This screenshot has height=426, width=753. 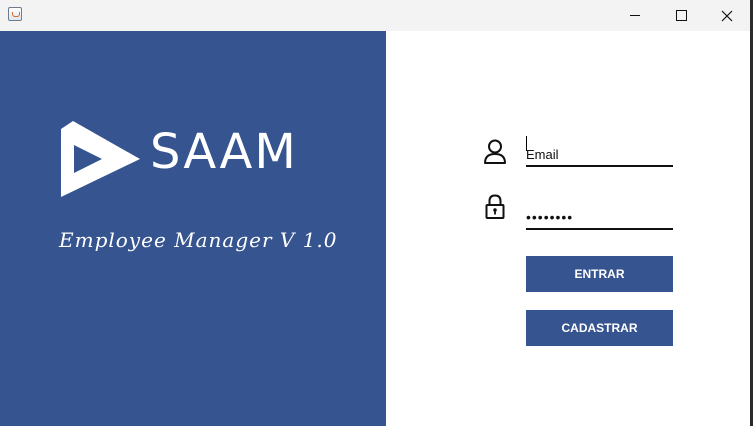 I want to click on minimize-icon, so click(x=635, y=15).